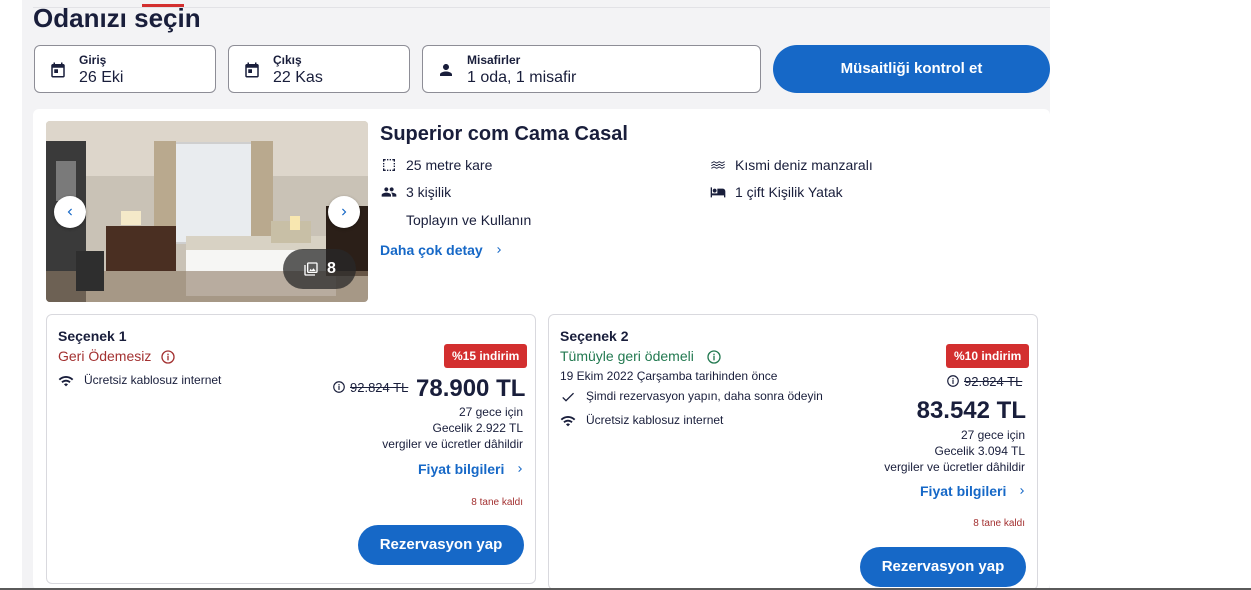 This screenshot has width=1251, height=590. What do you see at coordinates (446, 70) in the screenshot?
I see `person-icon` at bounding box center [446, 70].